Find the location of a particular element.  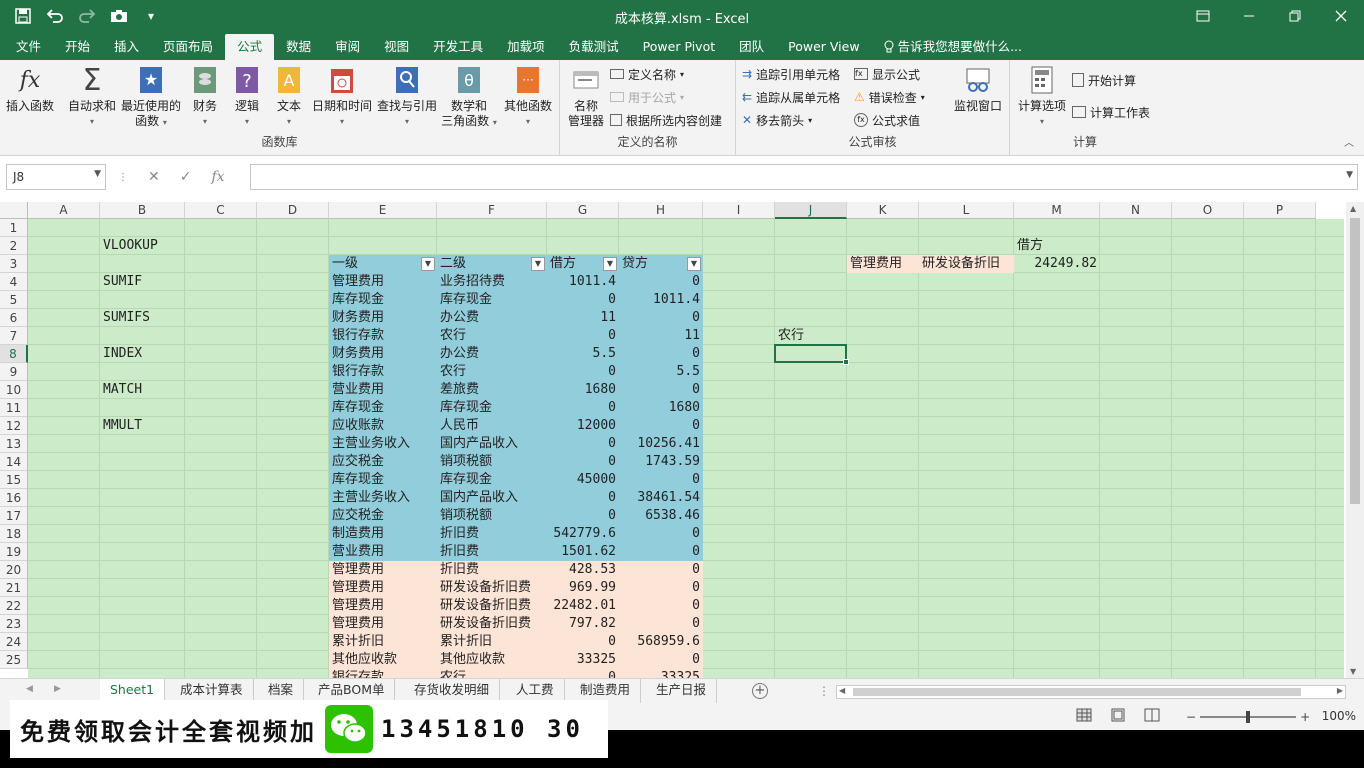

tab-power-view: Power View is located at coordinates (823, 47).